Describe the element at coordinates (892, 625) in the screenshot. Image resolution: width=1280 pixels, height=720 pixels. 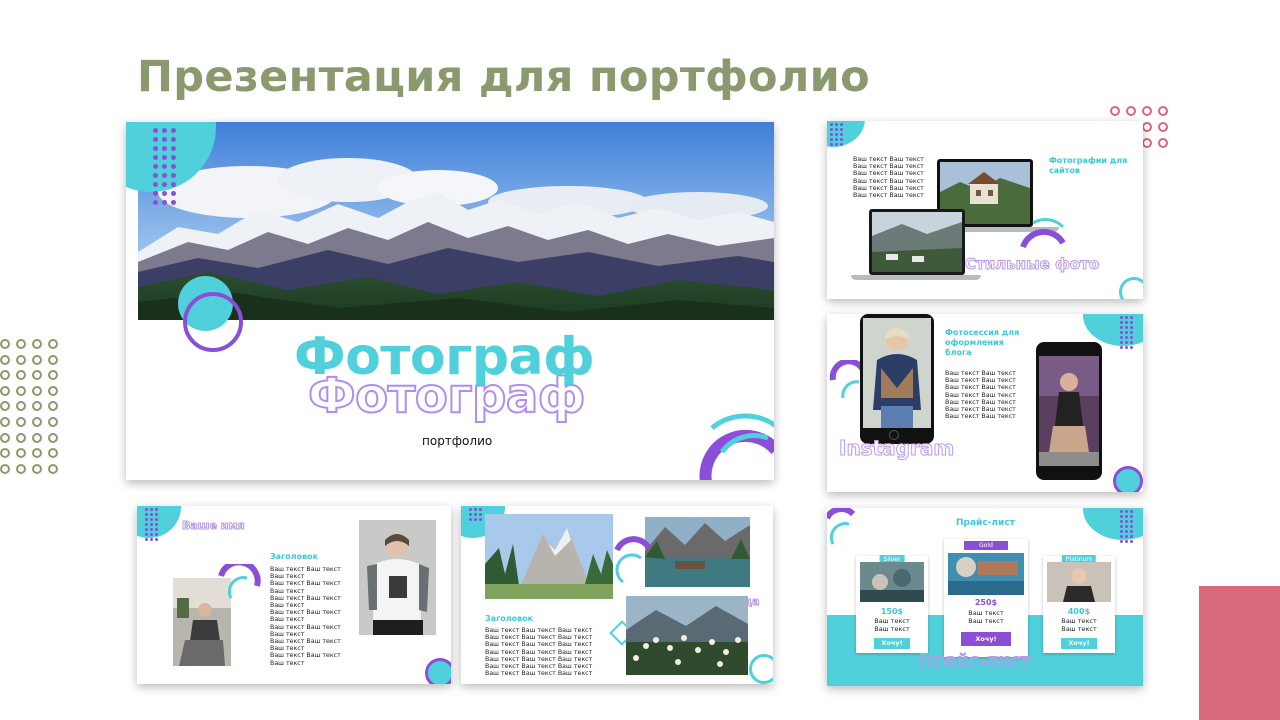
I see `price-desc-silver: Ваш текст Ваш текст` at that location.